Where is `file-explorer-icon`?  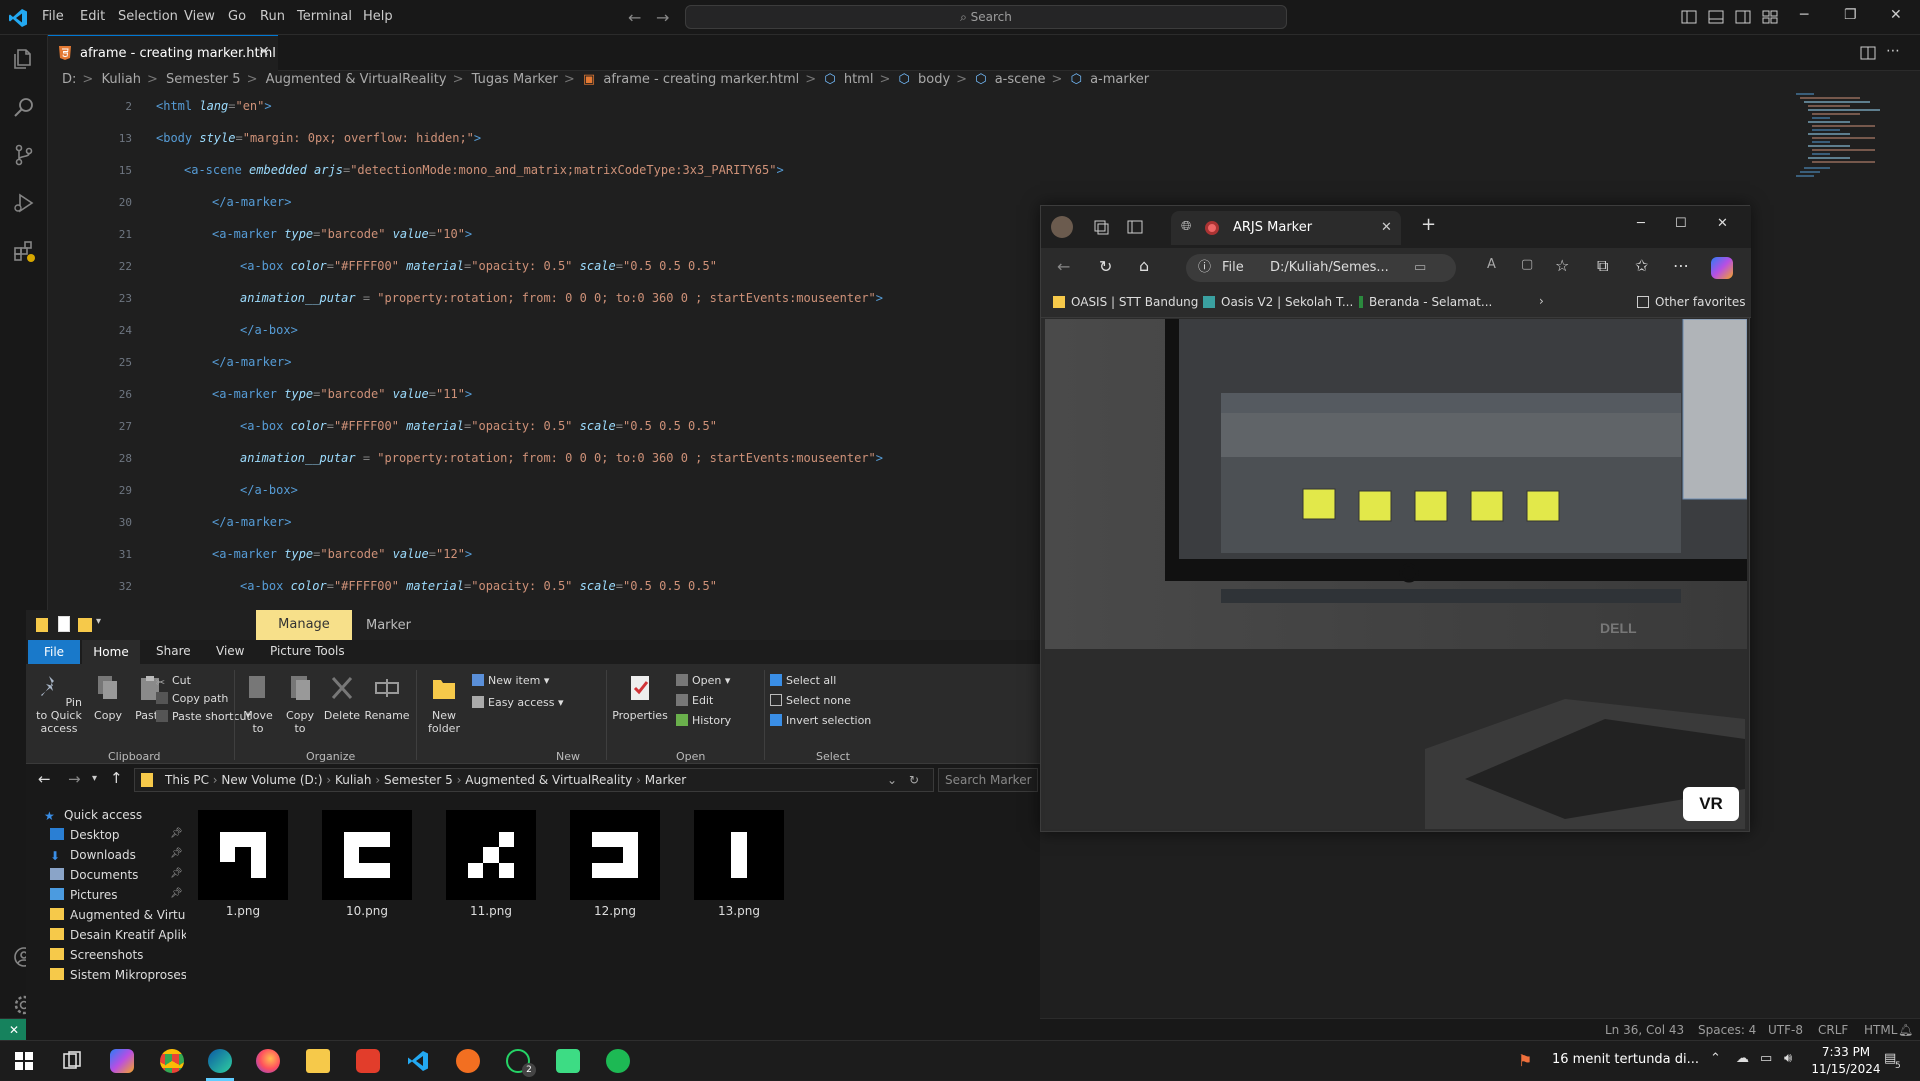 file-explorer-icon is located at coordinates (318, 1061).